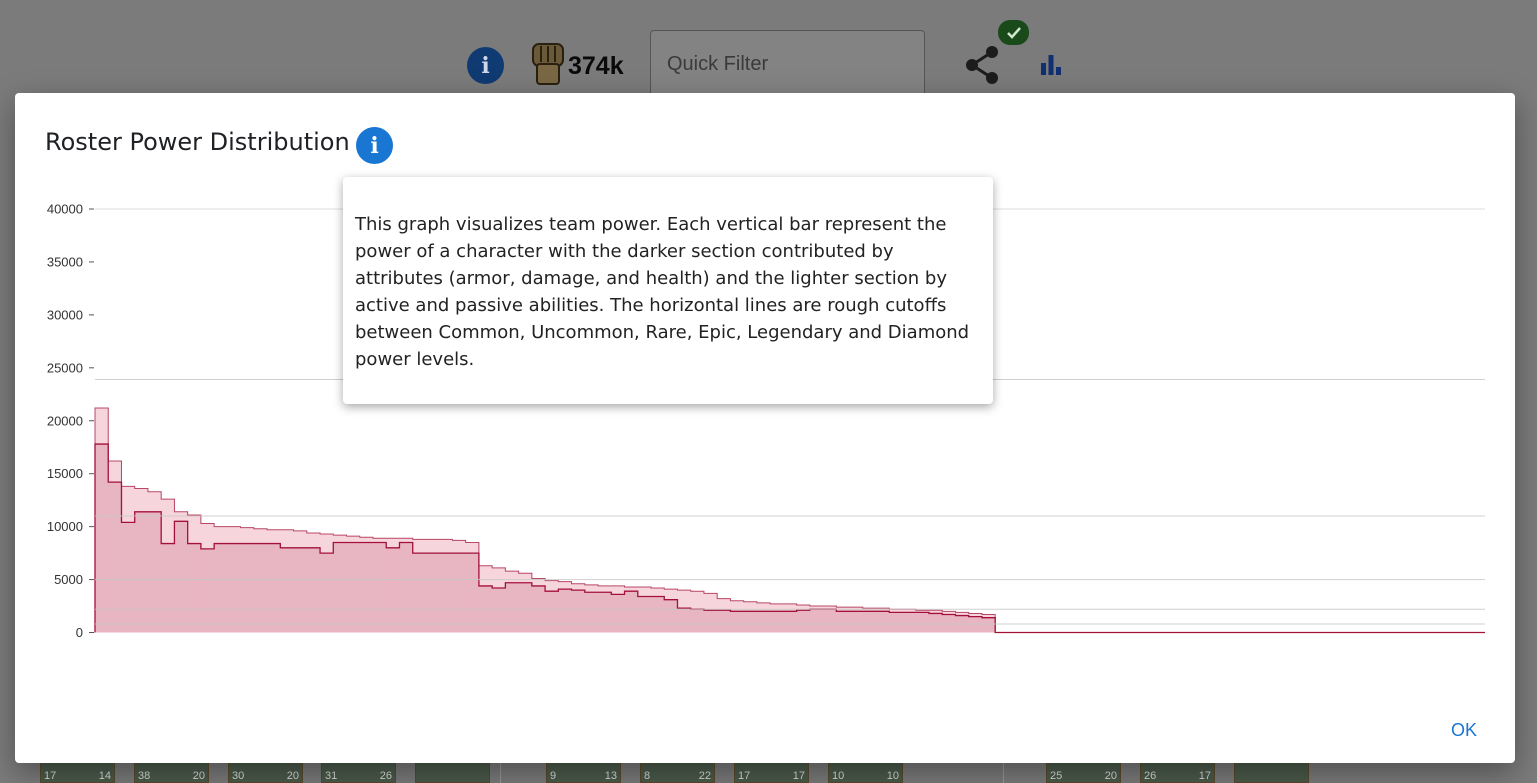  What do you see at coordinates (982, 65) in the screenshot?
I see `share-icon` at bounding box center [982, 65].